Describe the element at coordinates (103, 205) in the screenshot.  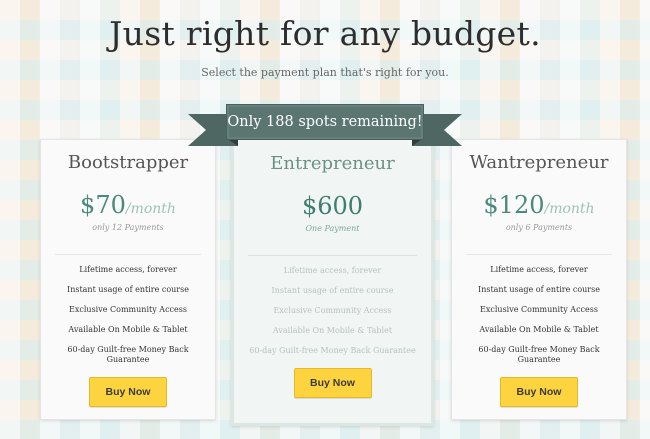
I see `price-amount: $70` at that location.